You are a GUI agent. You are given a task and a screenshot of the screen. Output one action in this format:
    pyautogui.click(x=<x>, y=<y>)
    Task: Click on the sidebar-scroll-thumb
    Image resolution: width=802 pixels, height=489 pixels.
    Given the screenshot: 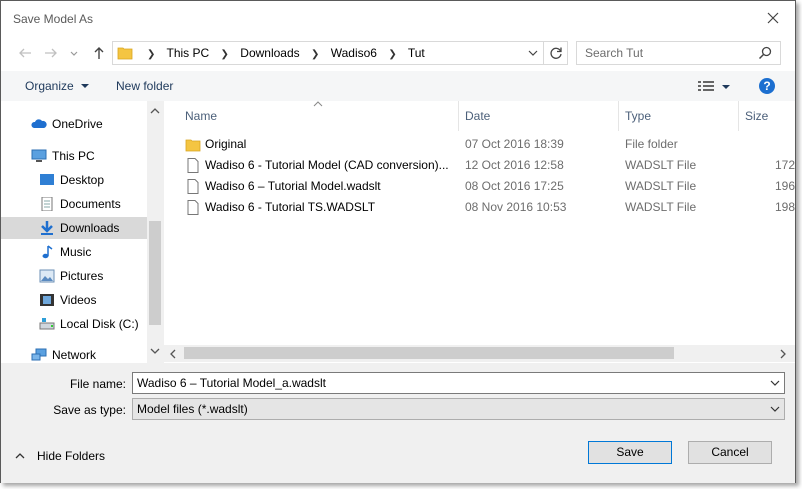 What is the action you would take?
    pyautogui.click(x=155, y=273)
    